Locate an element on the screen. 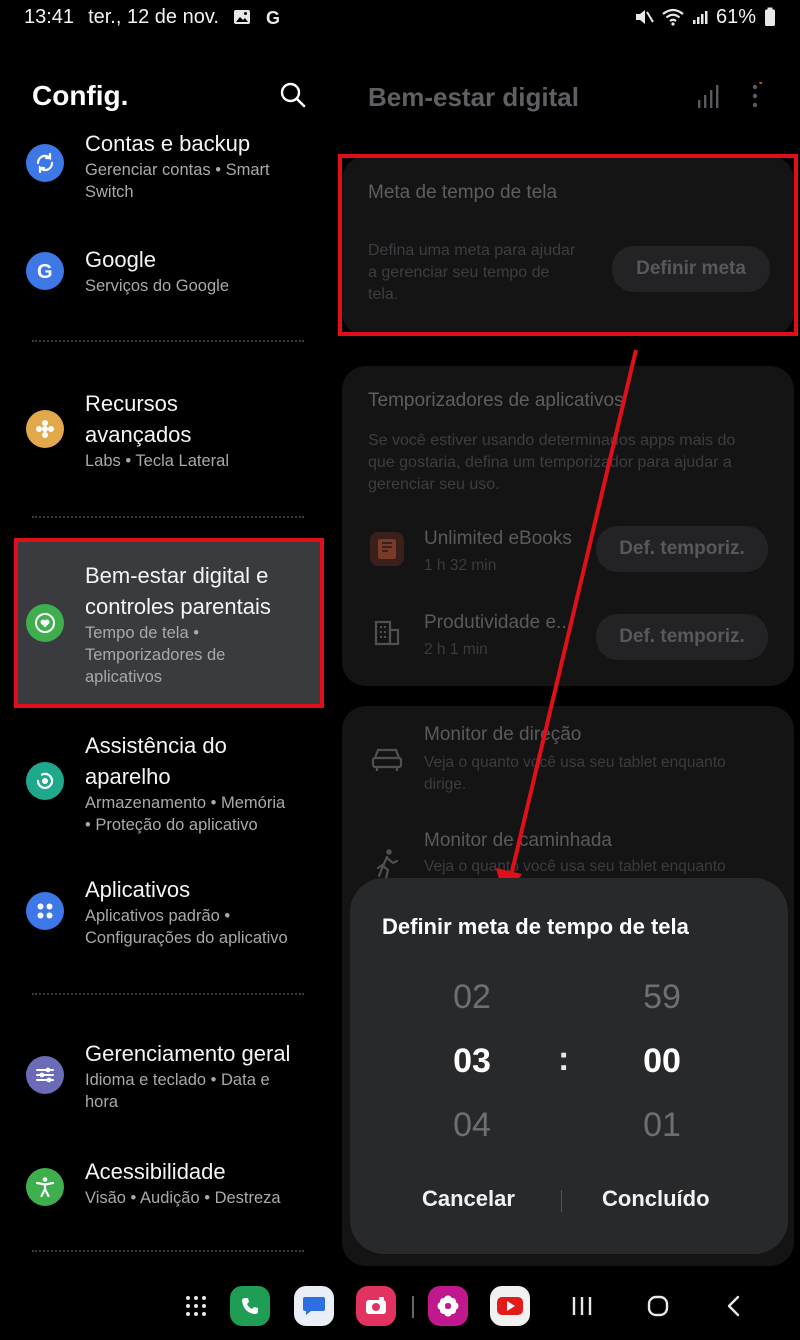 The image size is (800, 1340). recents-icon is located at coordinates (582, 1306).